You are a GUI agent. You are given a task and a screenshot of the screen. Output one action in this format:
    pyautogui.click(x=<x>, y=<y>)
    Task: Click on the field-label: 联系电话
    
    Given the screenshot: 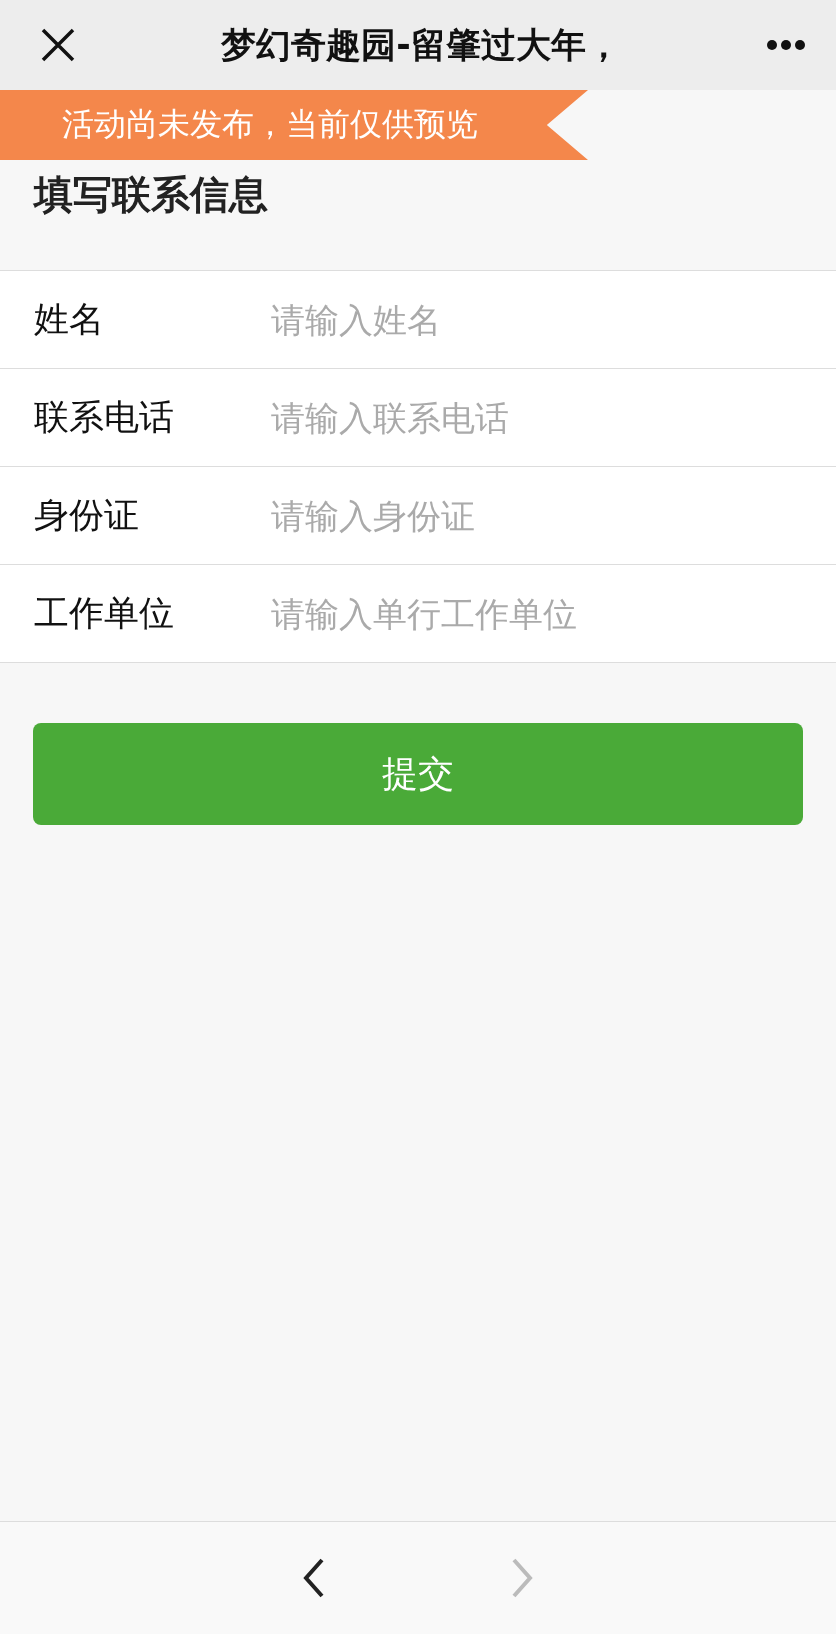 What is the action you would take?
    pyautogui.click(x=104, y=417)
    